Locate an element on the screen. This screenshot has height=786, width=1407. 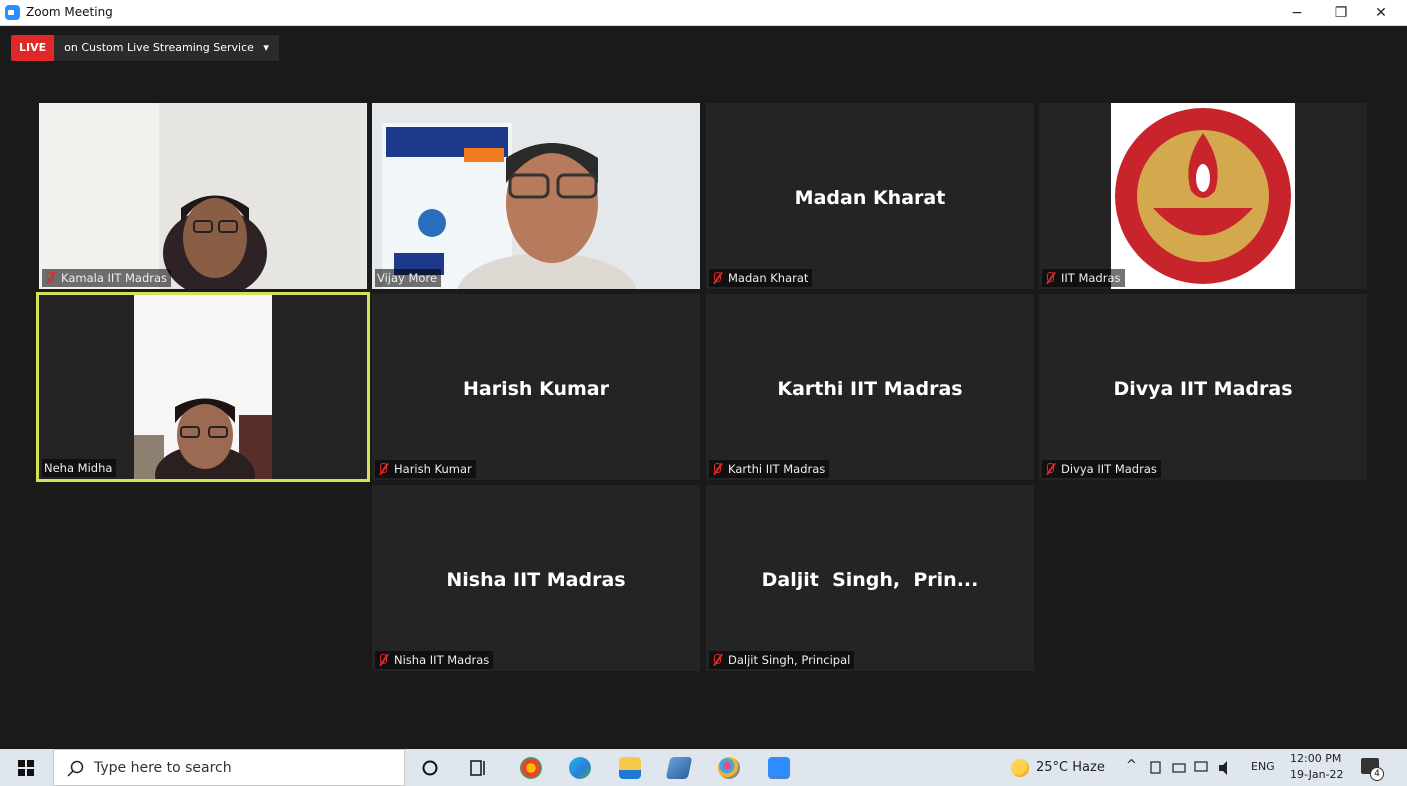
video-tile-vijay: Vijay More is located at coordinates (536, 196).